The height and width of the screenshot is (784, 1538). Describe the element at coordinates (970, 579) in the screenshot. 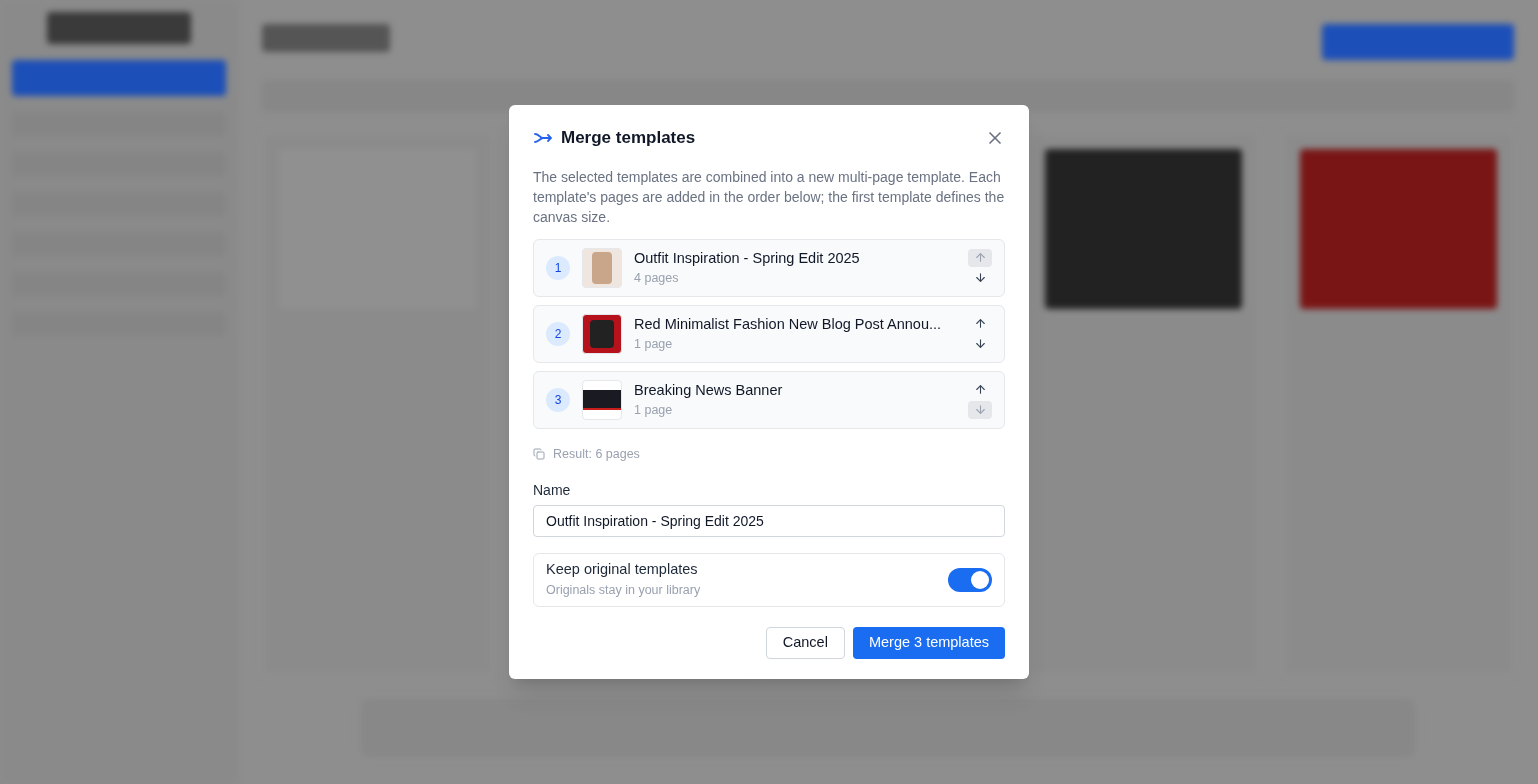

I see `toggle-switch` at that location.